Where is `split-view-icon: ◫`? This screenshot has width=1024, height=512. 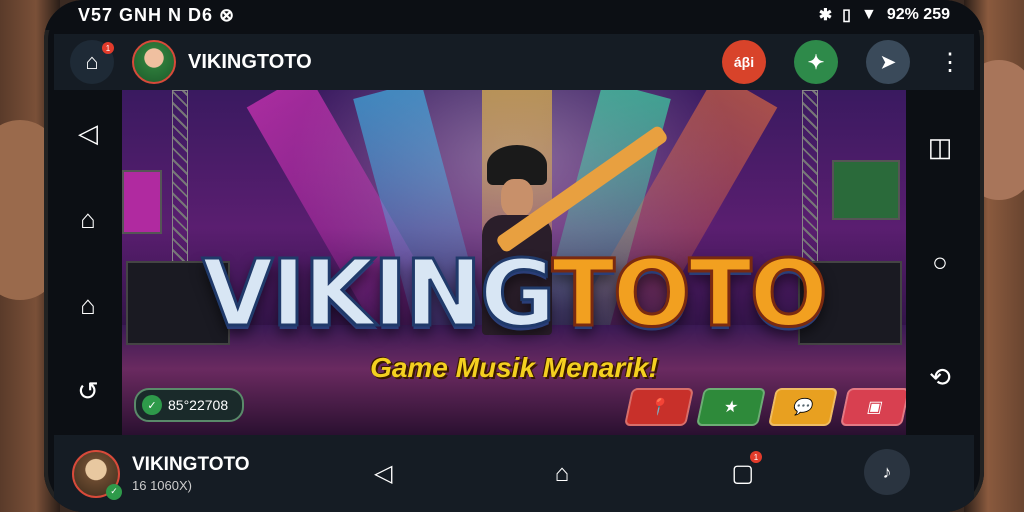 split-view-icon: ◫ is located at coordinates (940, 147).